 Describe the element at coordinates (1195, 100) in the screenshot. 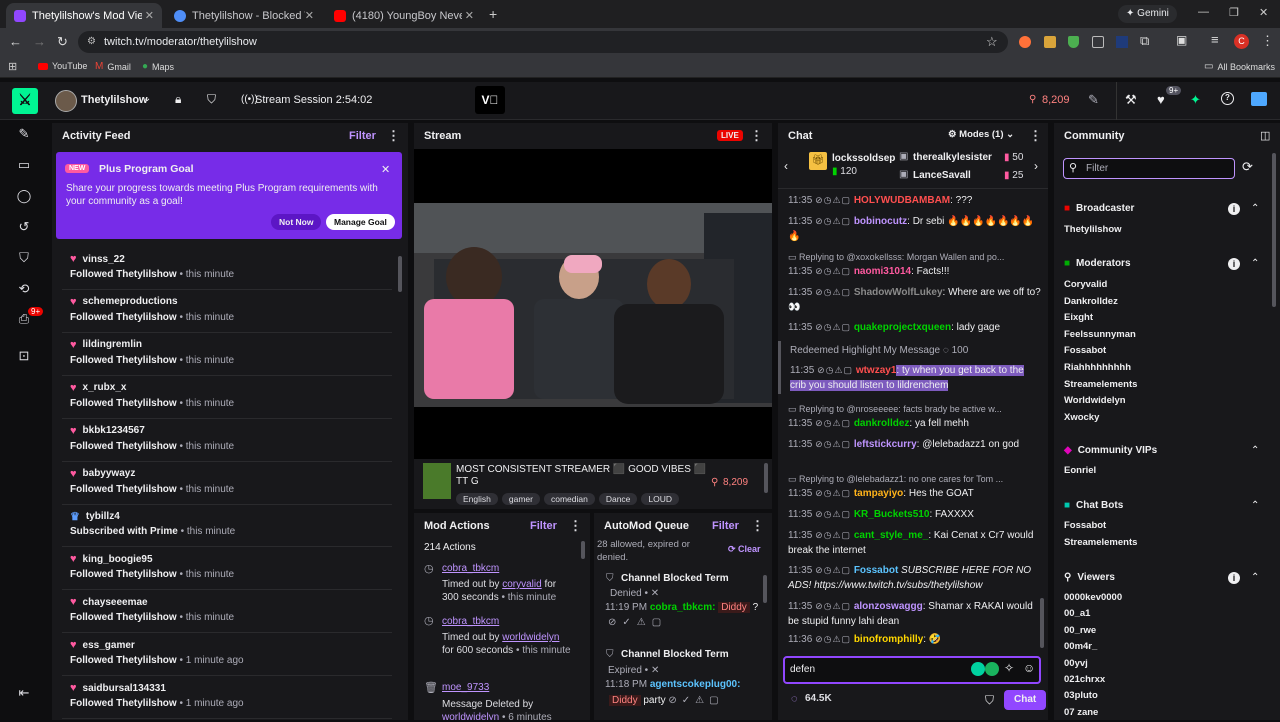

I see `sparkle-icon: ✦` at that location.